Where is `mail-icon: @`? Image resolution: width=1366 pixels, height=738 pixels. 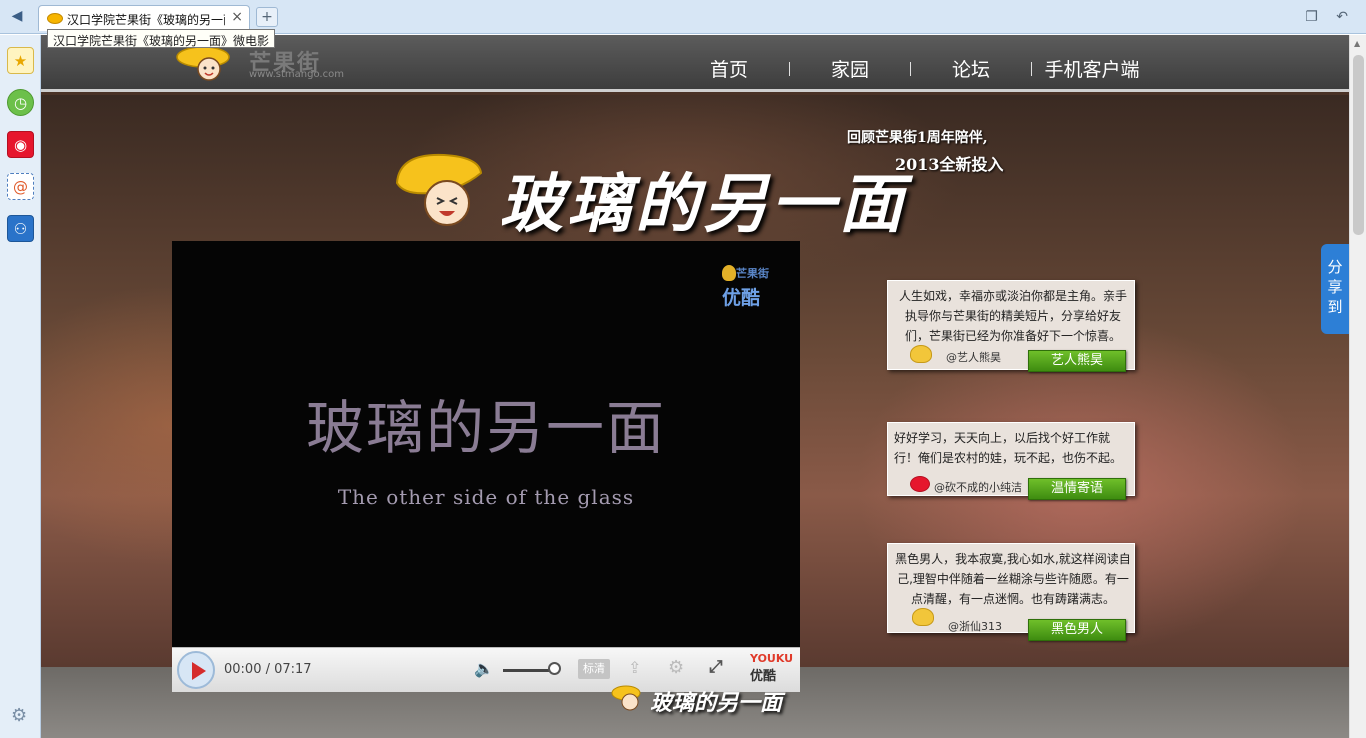 mail-icon: @ is located at coordinates (20, 186).